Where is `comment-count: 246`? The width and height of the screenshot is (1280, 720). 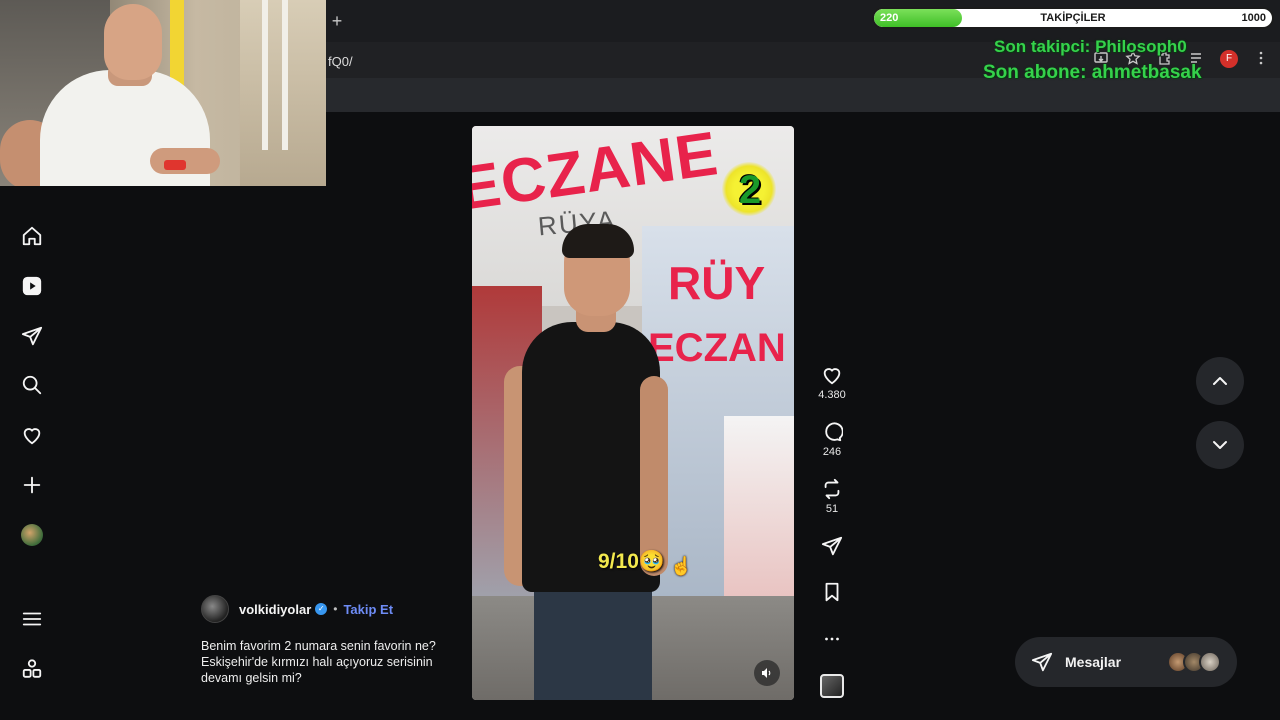 comment-count: 246 is located at coordinates (832, 452).